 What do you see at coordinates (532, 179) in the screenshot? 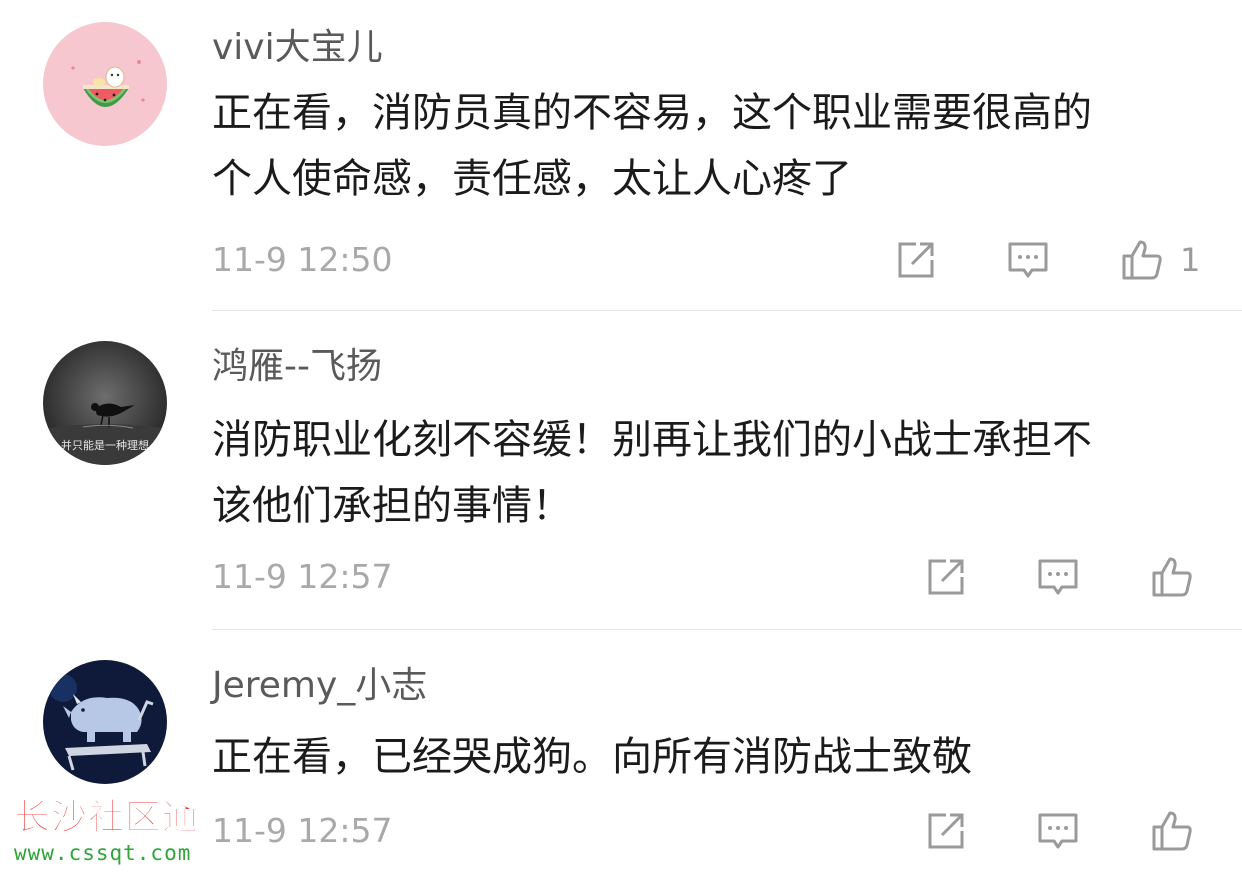
I see `comment-text-line: 个人使命感，责任感，太让人心疼了` at bounding box center [532, 179].